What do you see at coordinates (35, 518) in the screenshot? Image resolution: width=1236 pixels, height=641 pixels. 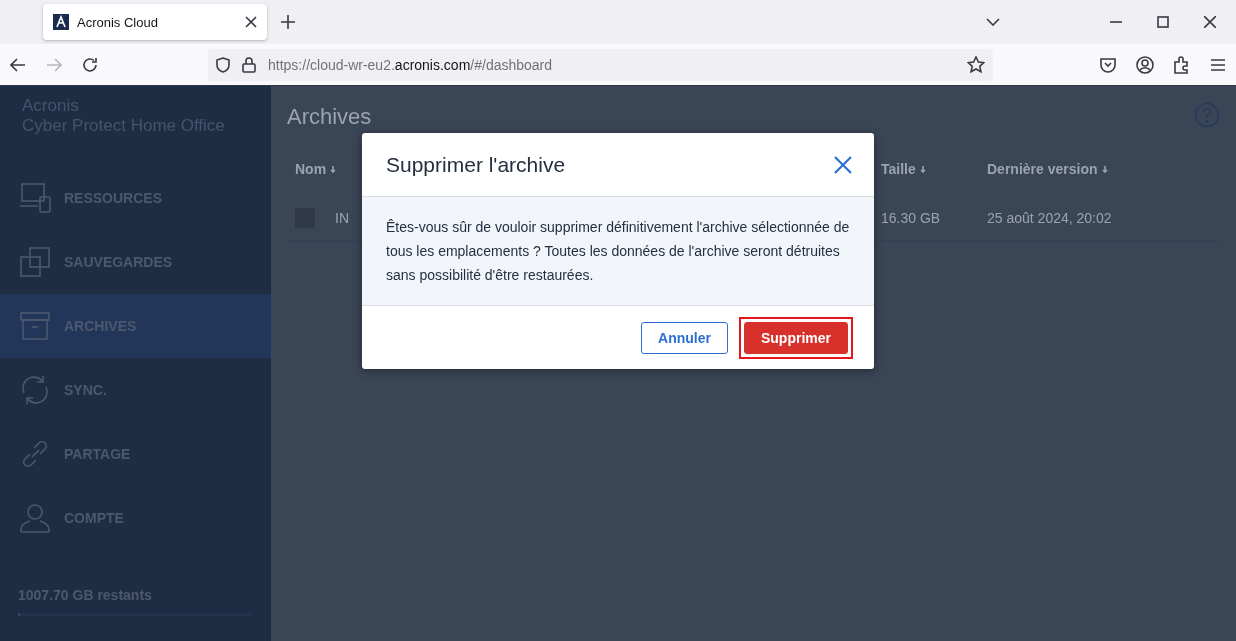 I see `user-icon` at bounding box center [35, 518].